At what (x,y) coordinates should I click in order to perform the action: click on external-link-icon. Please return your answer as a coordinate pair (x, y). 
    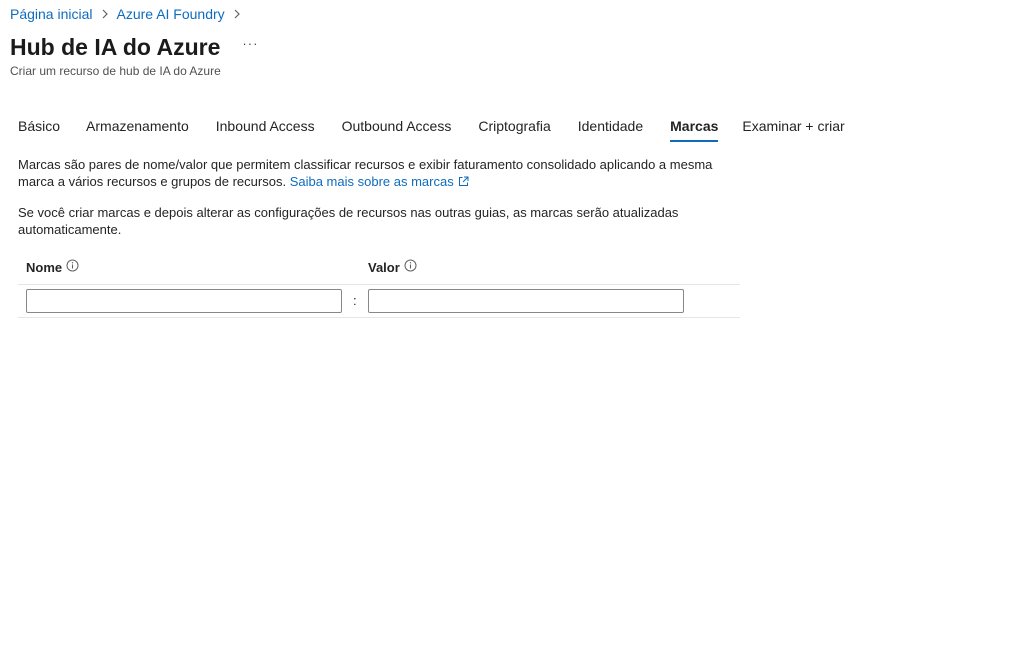
    Looking at the image, I should click on (463, 182).